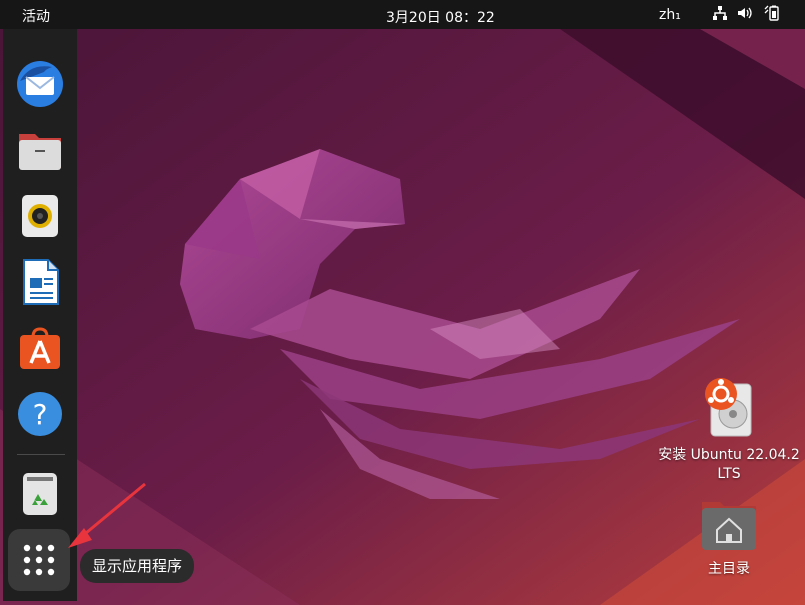 This screenshot has height=605, width=805. I want to click on install-ubuntu-desktop-icon: 安装 Ubuntu 22.04.2 LTS, so click(729, 430).